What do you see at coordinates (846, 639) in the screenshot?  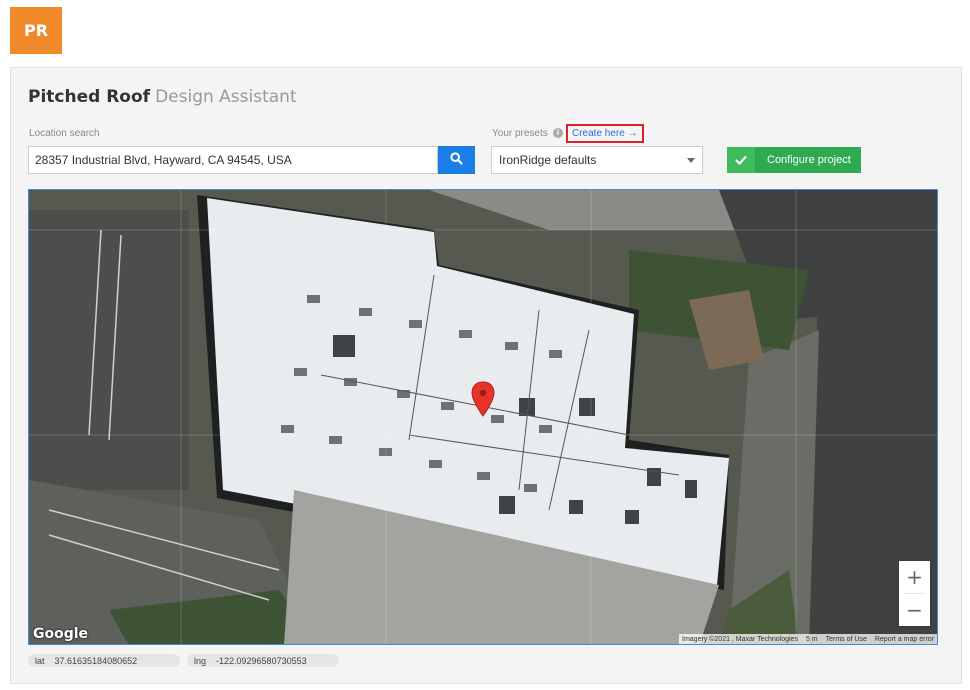 I see `terms-of-use-link: Terms of Use` at bounding box center [846, 639].